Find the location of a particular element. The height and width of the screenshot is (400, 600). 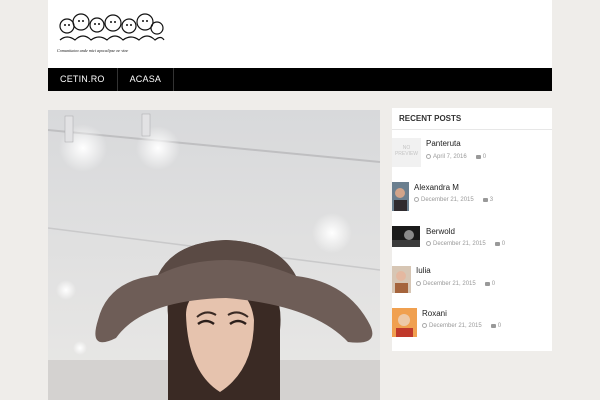

post-date: April 7, 2016 is located at coordinates (450, 157).